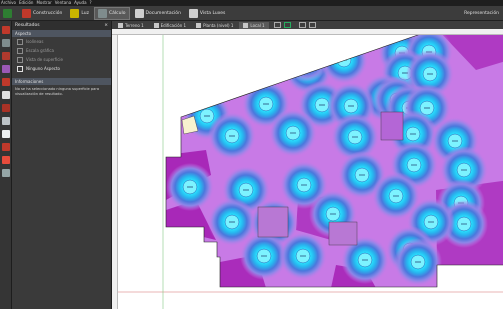 The height and width of the screenshot is (309, 503). What do you see at coordinates (61, 50) in the screenshot?
I see `row-escala-grafica: Escala gráfica` at bounding box center [61, 50].